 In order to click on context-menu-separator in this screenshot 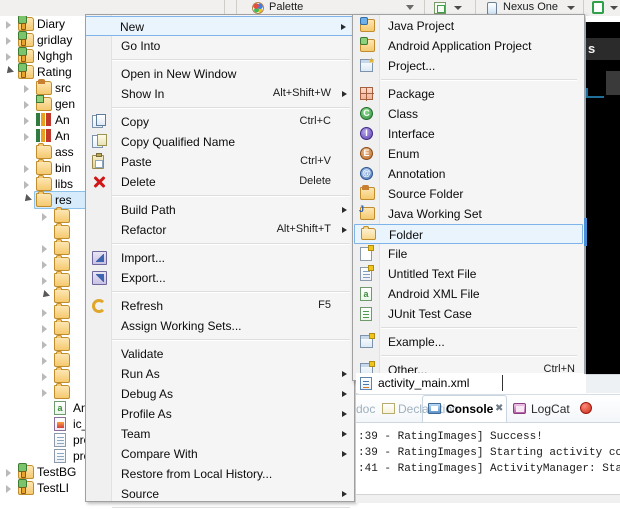, I will do `click(231, 108)`.